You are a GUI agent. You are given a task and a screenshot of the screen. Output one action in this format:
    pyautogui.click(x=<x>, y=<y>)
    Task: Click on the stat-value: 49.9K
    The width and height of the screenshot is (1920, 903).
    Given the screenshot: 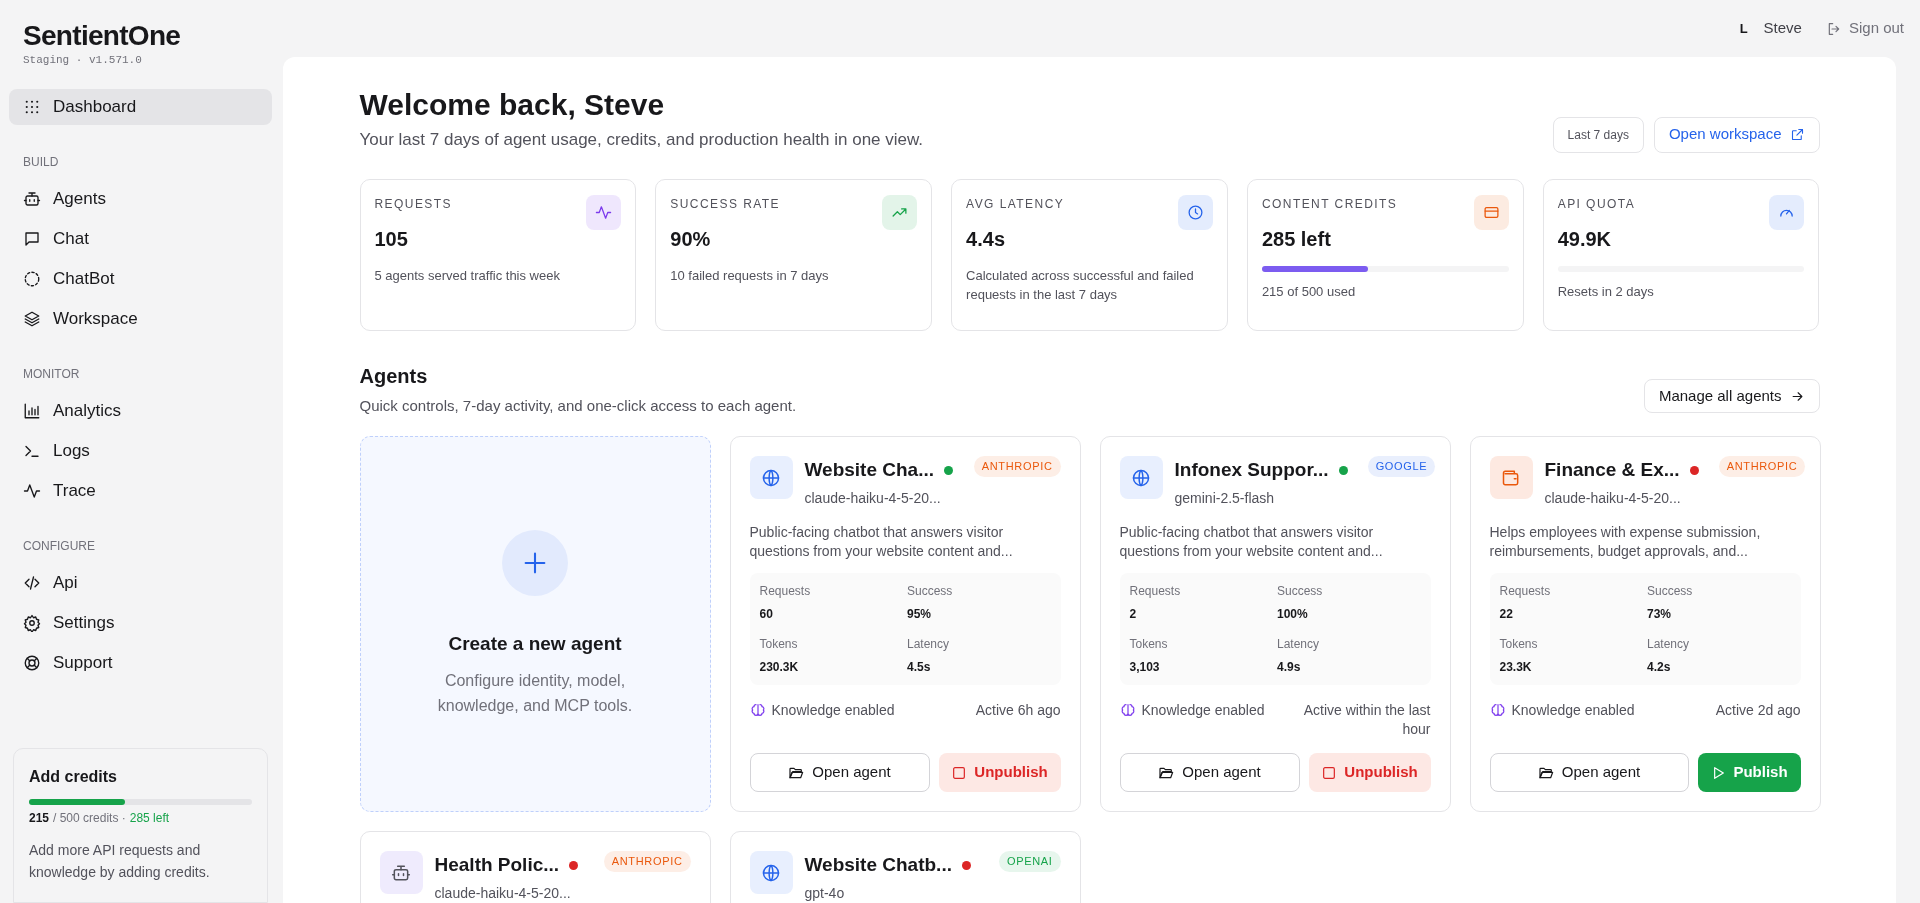 What is the action you would take?
    pyautogui.click(x=1585, y=239)
    